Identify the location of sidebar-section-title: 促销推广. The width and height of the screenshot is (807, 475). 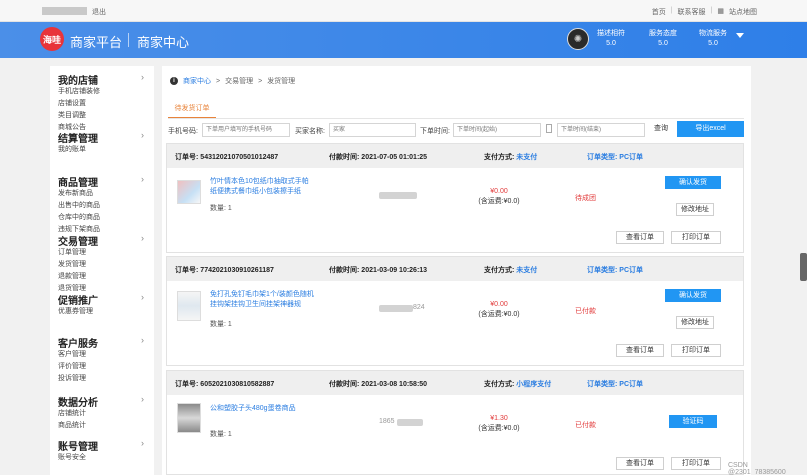
(104, 299).